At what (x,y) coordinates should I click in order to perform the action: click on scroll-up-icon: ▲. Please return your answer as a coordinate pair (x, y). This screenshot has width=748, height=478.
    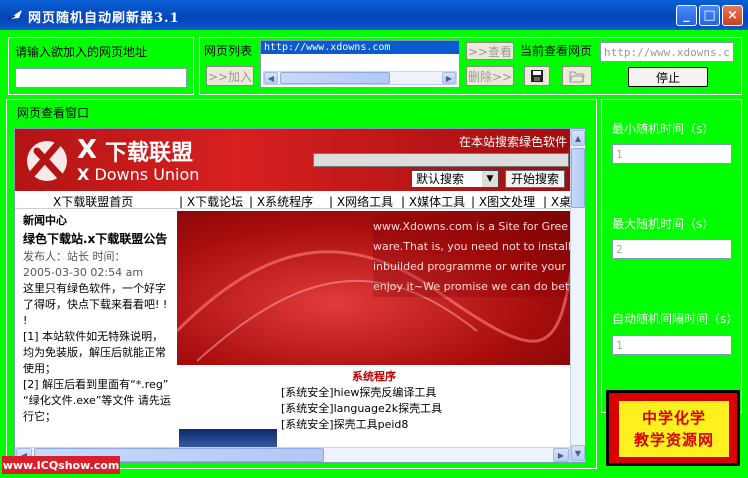
    Looking at the image, I should click on (578, 138).